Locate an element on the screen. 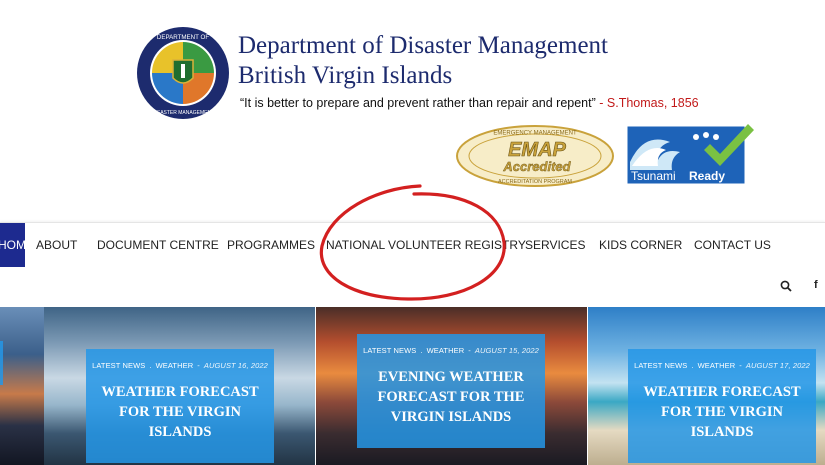 The width and height of the screenshot is (825, 465). post-meta: LATEST NEWS. WEATHER - AUGUST 15, 2022 is located at coordinates (451, 350).